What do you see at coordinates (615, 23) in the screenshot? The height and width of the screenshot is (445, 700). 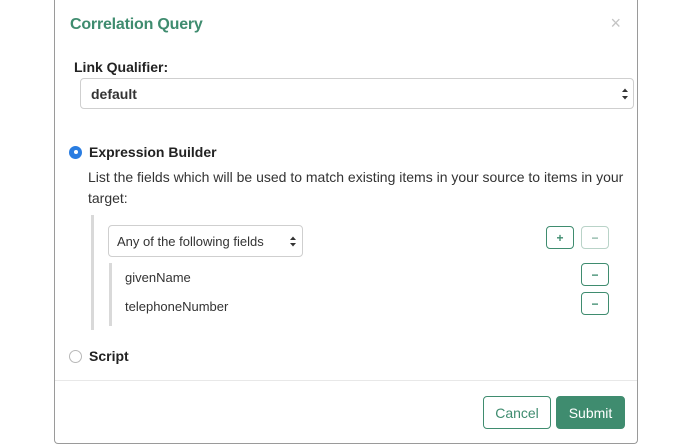 I see `close-icon: ×` at bounding box center [615, 23].